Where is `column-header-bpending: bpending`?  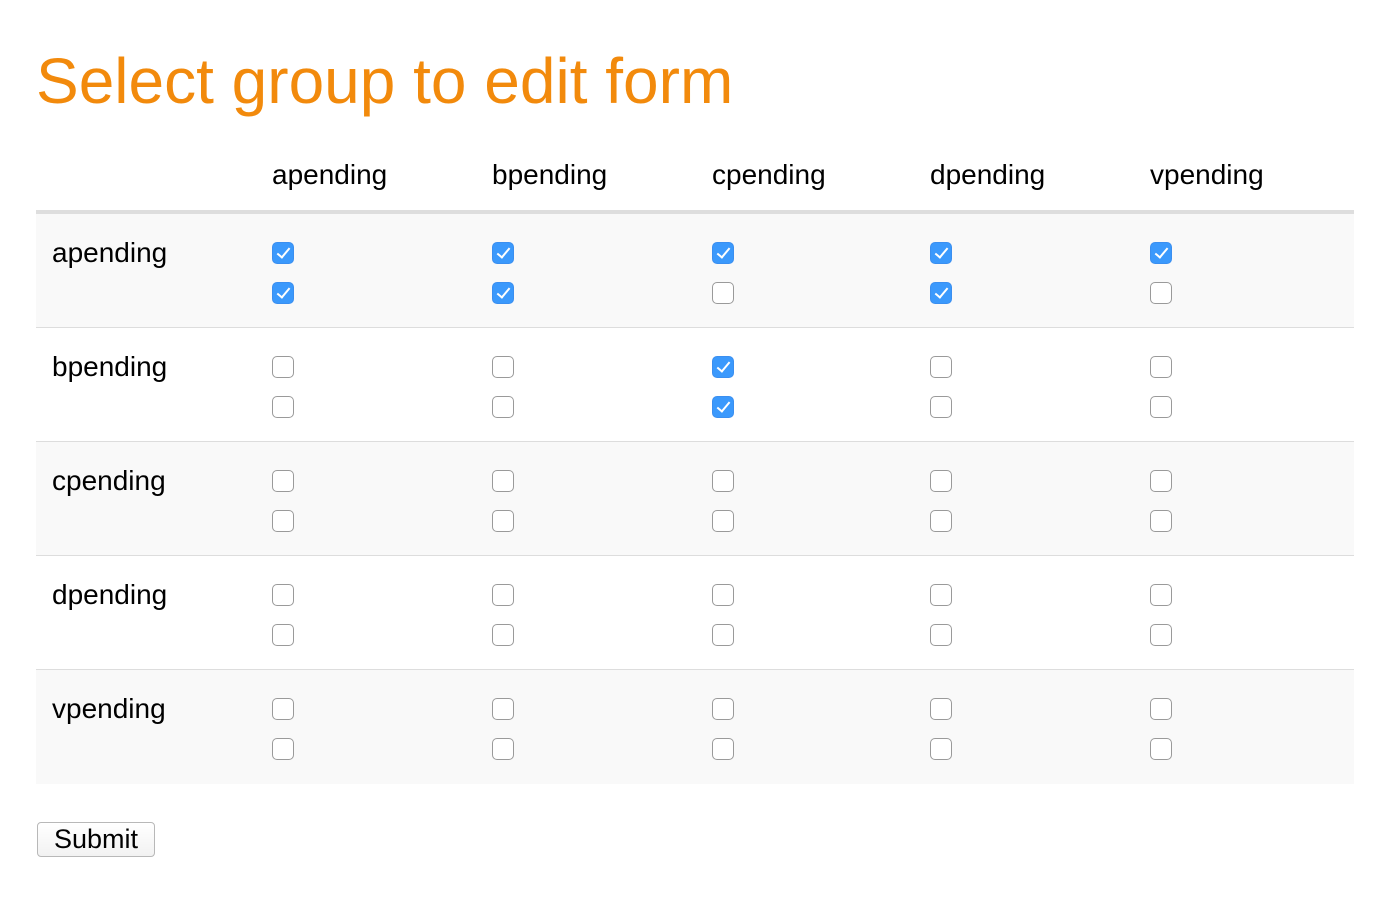 column-header-bpending: bpending is located at coordinates (550, 174).